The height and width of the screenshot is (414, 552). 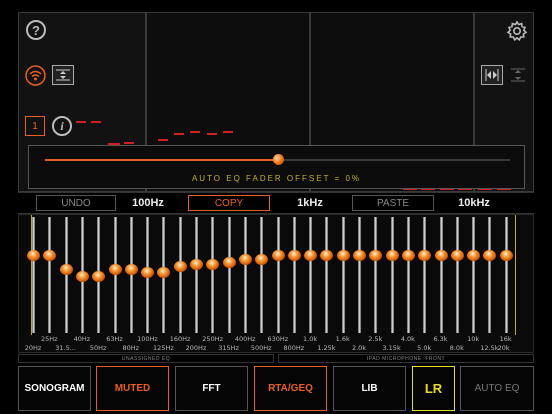 What do you see at coordinates (492, 75) in the screenshot?
I see `horizontal-zoom-icon` at bounding box center [492, 75].